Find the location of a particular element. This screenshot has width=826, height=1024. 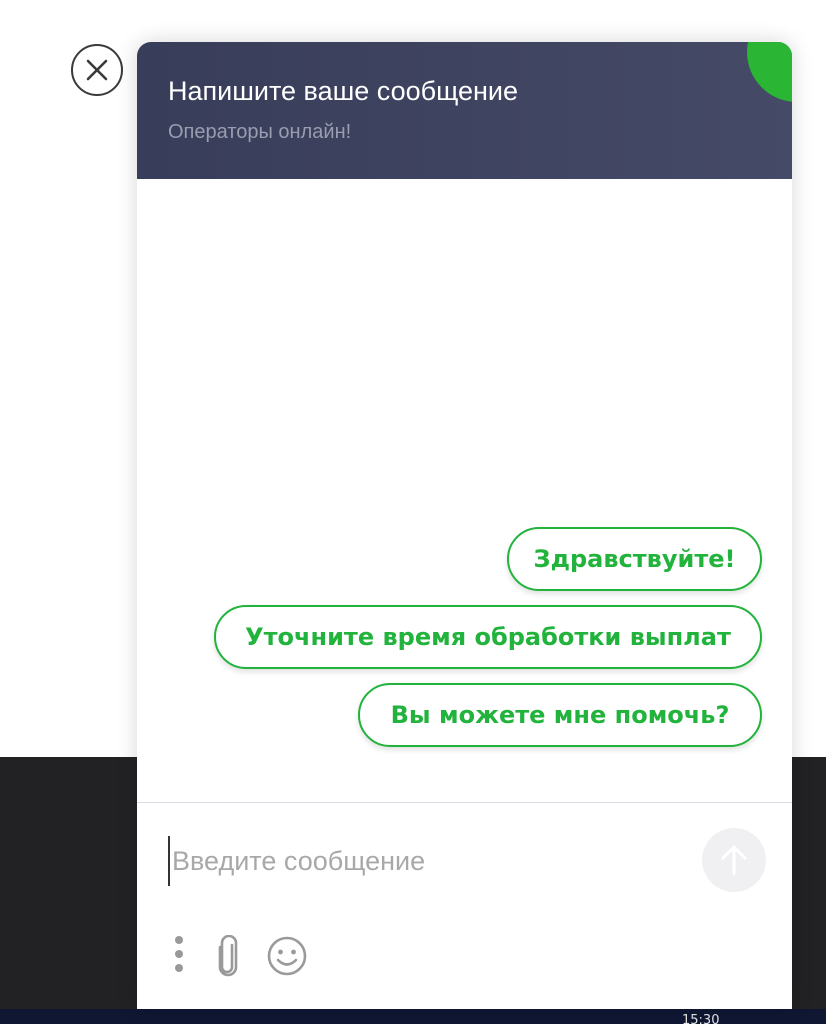

arrow-up-icon is located at coordinates (734, 860).